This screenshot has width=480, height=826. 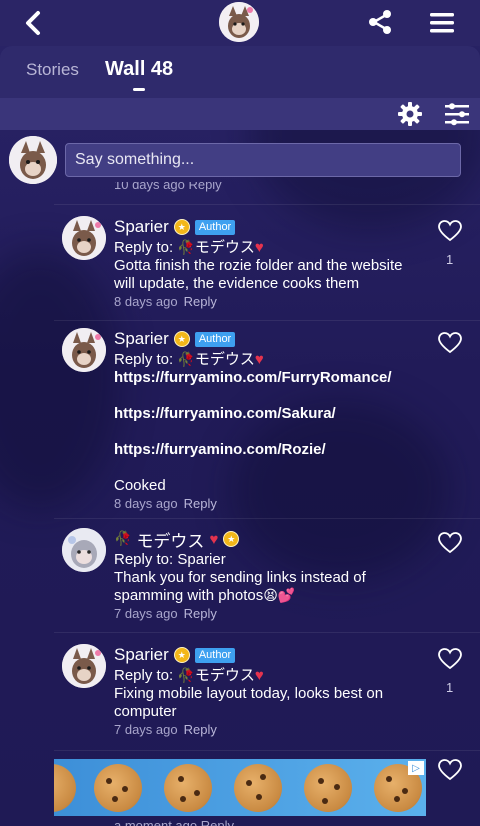 I want to click on partial-comment-meta: a moment ago Reply, so click(x=174, y=822).